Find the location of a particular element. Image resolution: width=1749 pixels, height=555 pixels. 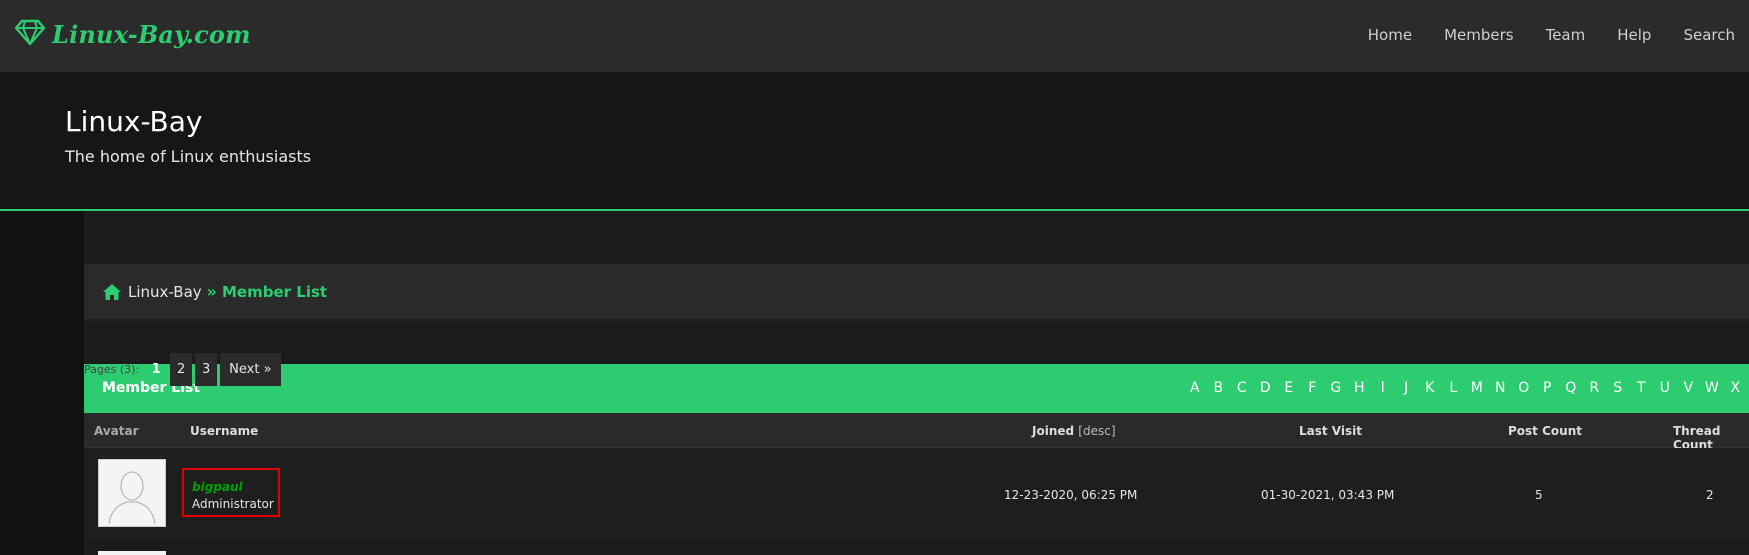

page-next-button: Next » is located at coordinates (250, 369).